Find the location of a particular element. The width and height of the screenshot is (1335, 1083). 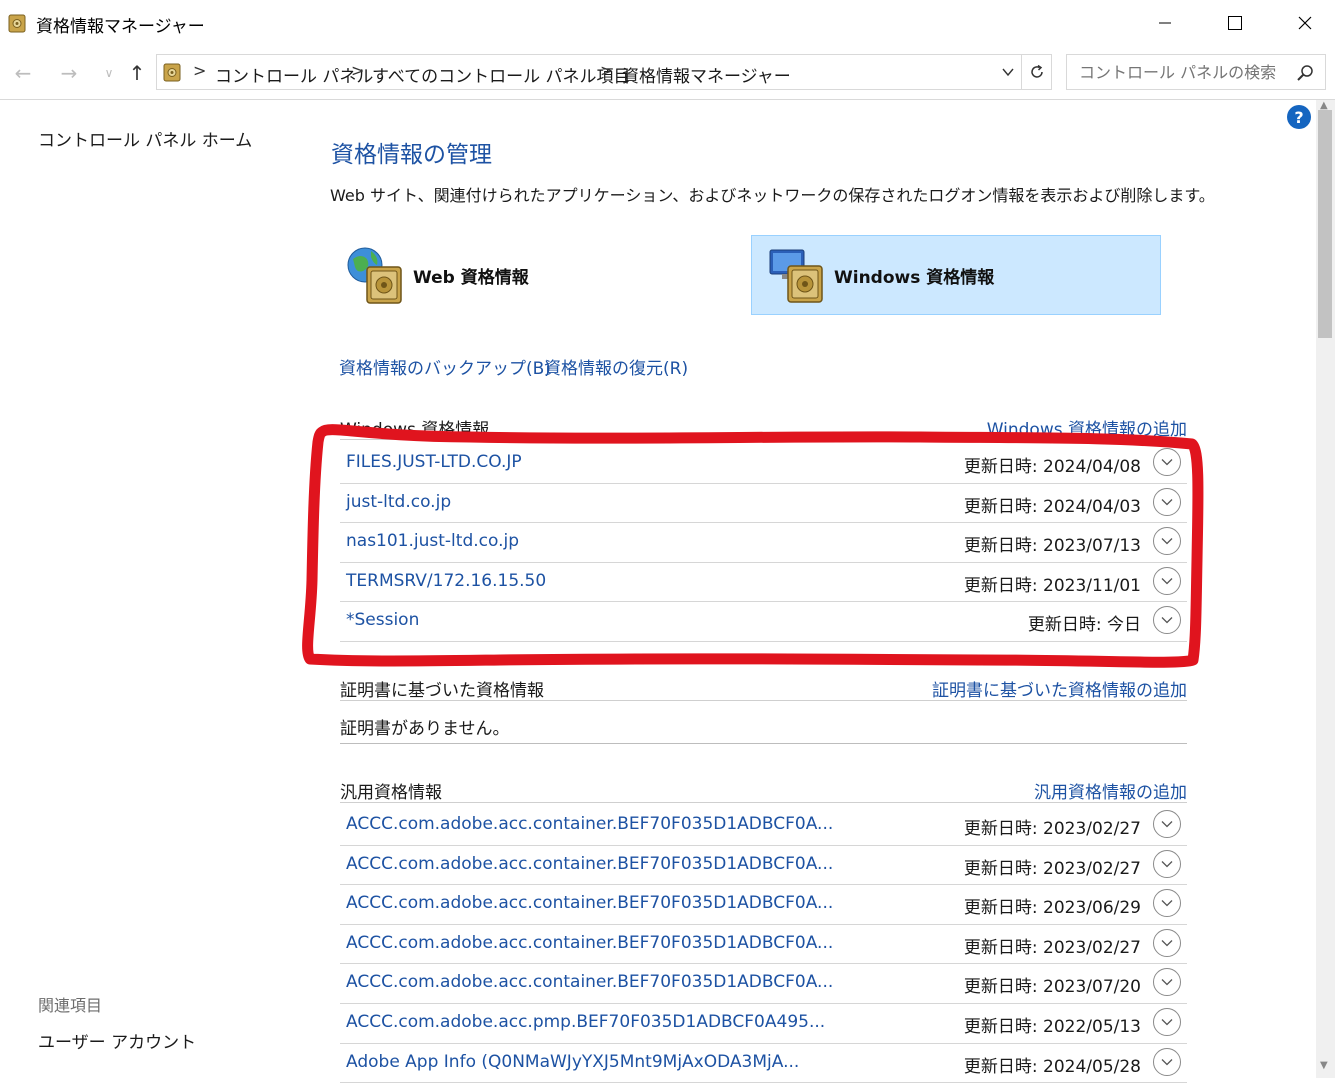

credential-modified-date: 更新日時: 2023/07/13 is located at coordinates (1052, 546).